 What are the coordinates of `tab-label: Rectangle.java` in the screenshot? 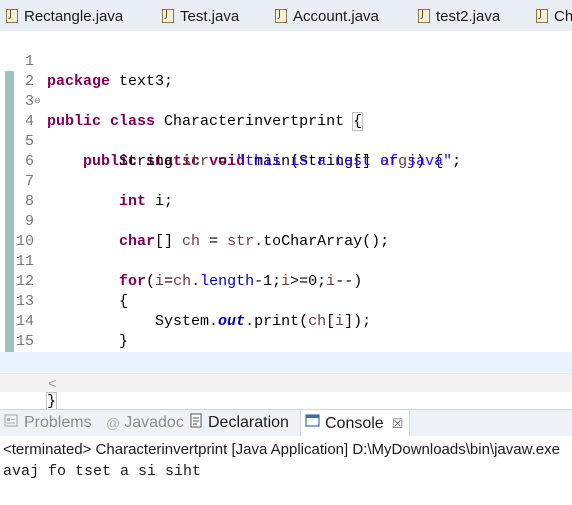 It's located at (74, 16).